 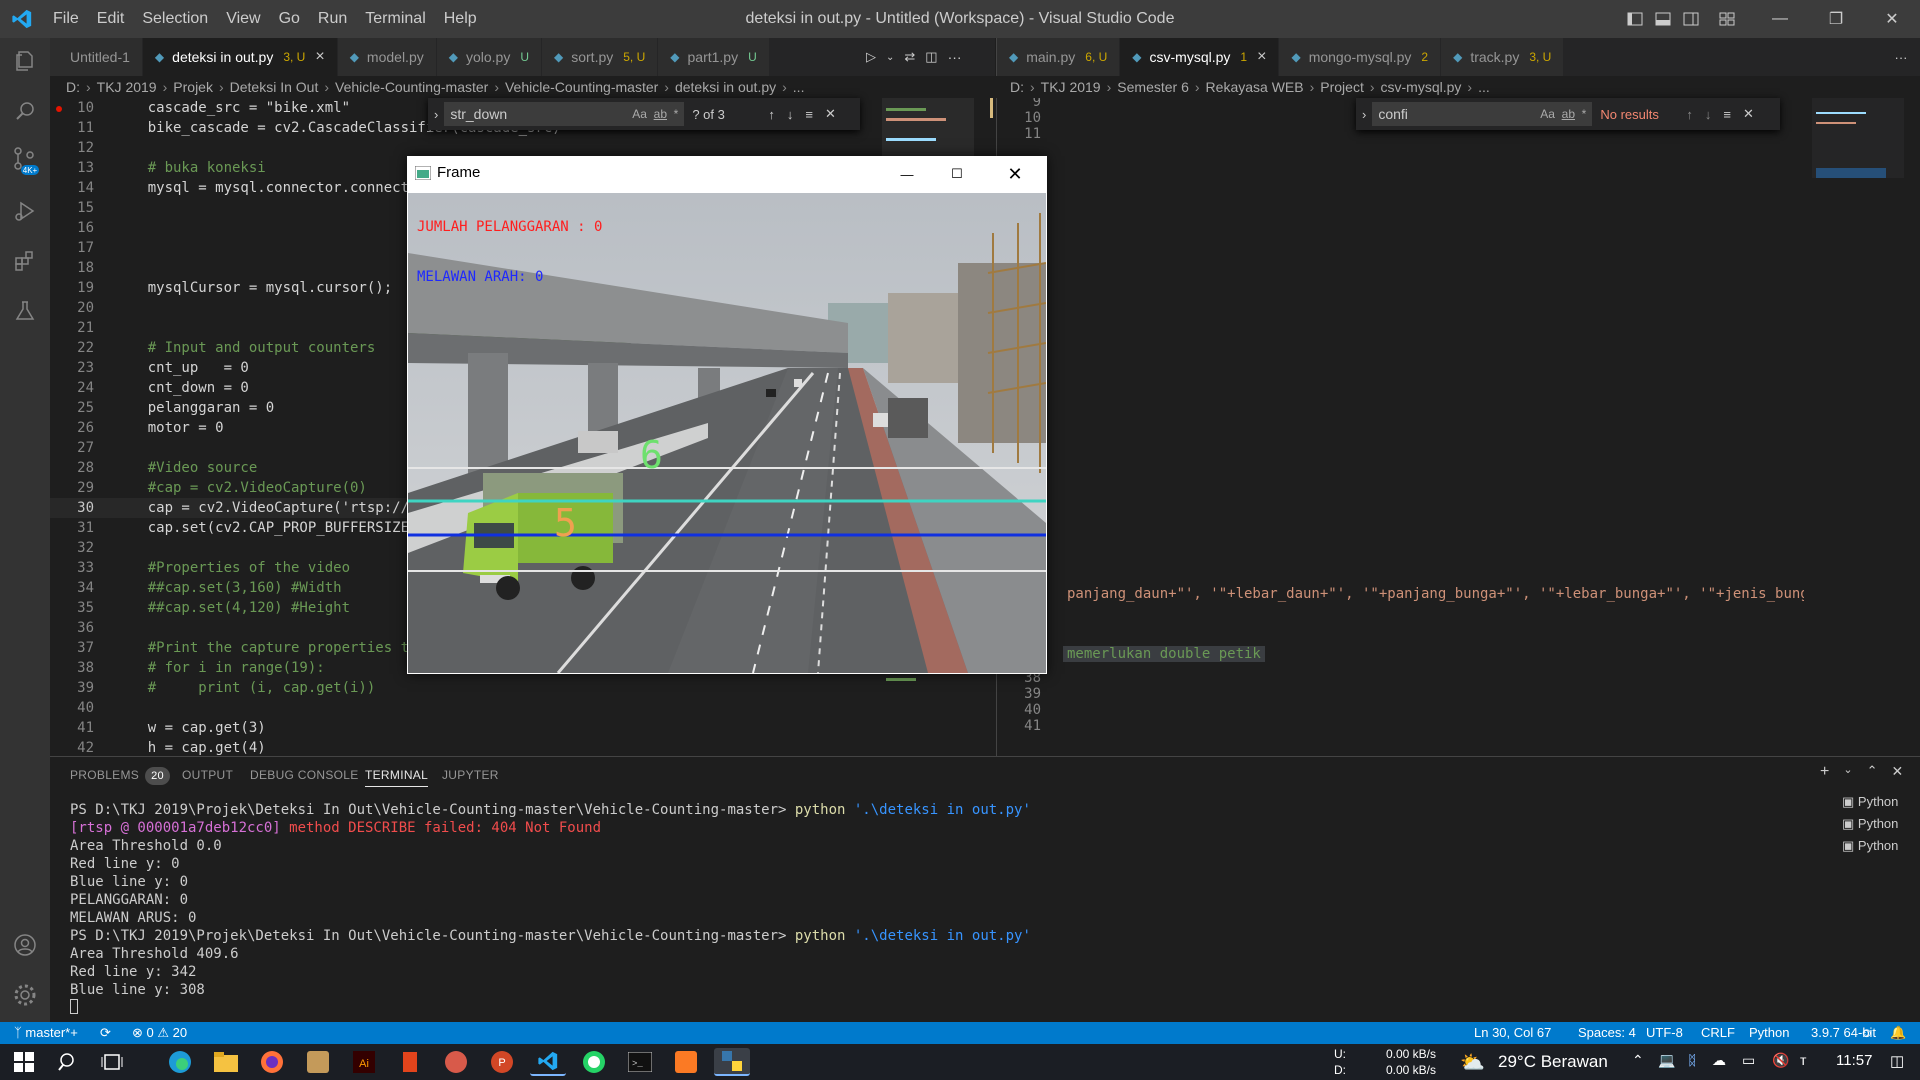 What do you see at coordinates (274, 87) in the screenshot?
I see `breadcrumb-item: Deteksi In Out` at bounding box center [274, 87].